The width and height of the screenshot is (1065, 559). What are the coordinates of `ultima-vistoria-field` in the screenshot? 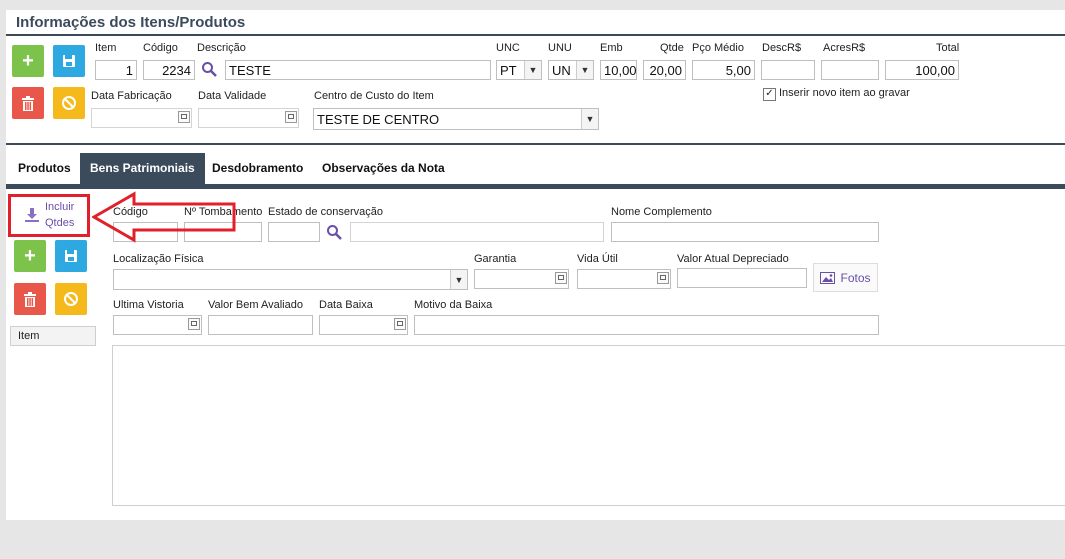 It's located at (157, 325).